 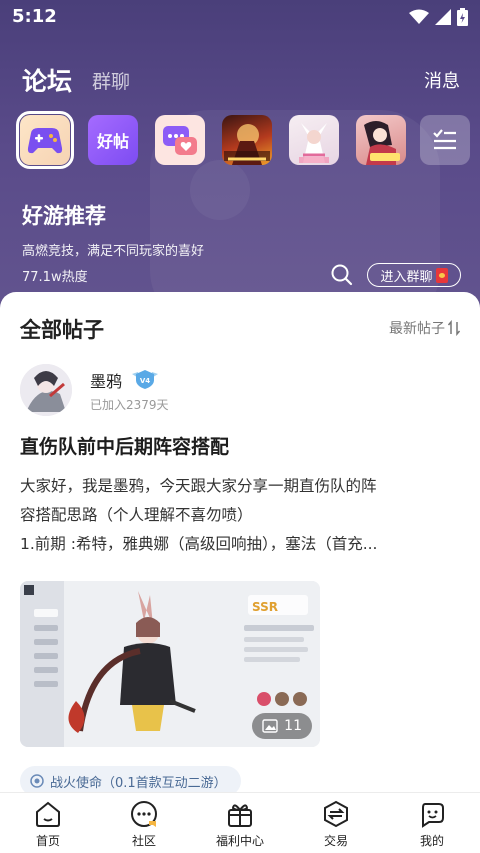 I want to click on post-body-line: 大家好，我是墨鸦，今天跟大家分享一期直伤队的阵, so click(x=198, y=486).